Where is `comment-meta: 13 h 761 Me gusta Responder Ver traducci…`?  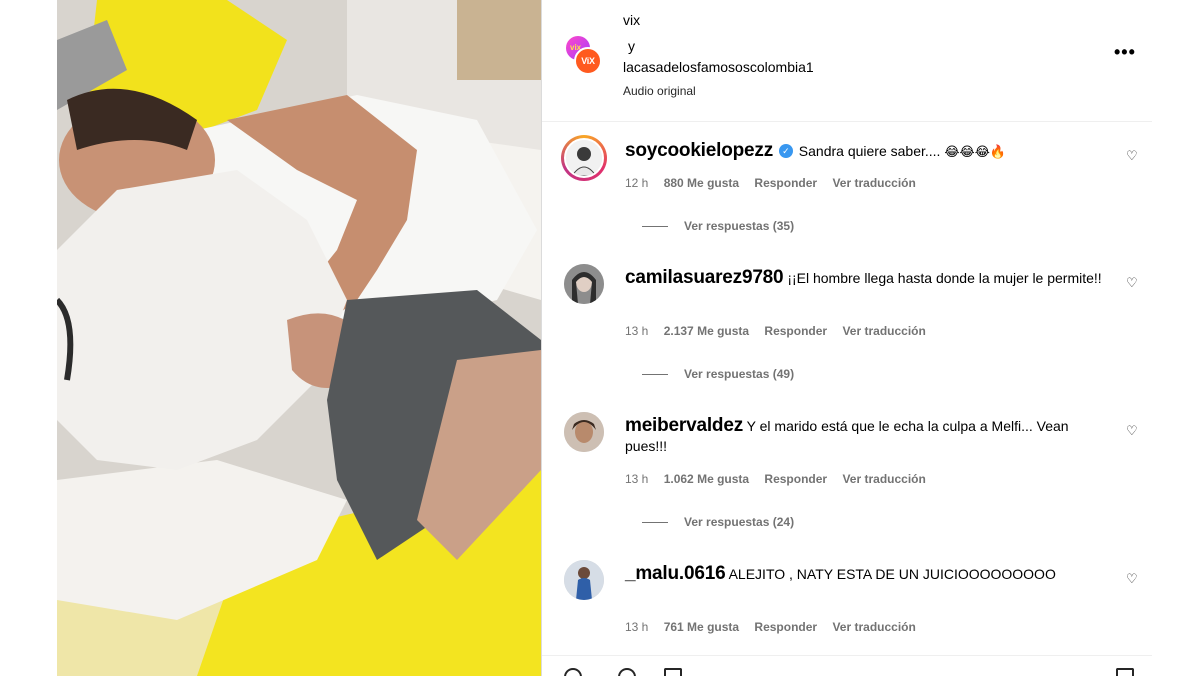 comment-meta: 13 h 761 Me gusta Responder Ver traducci… is located at coordinates (776, 627).